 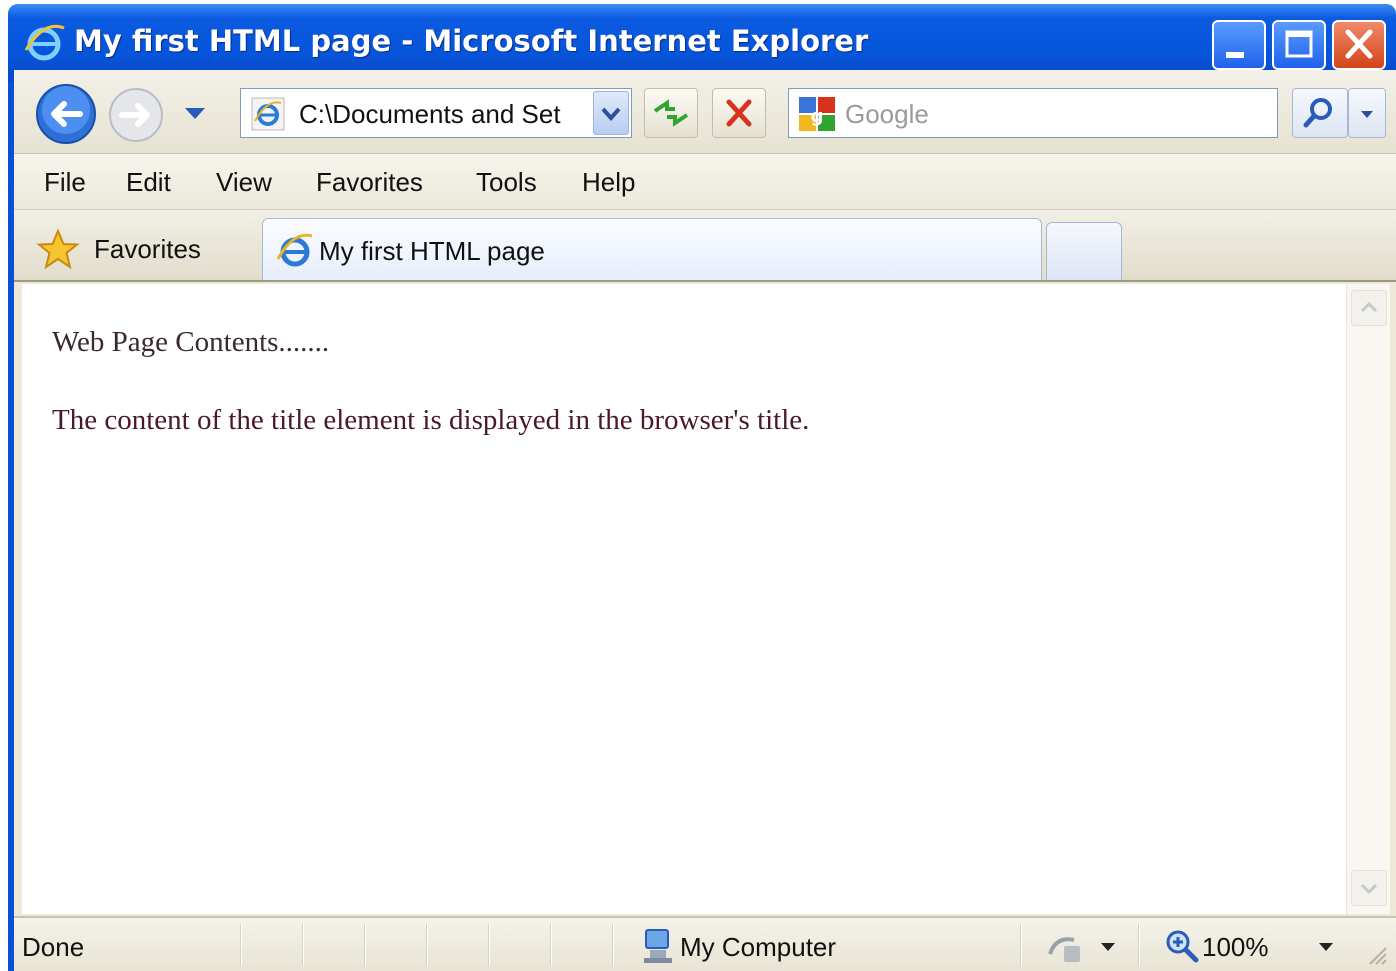 I want to click on favorites-label: Favorites, so click(x=147, y=249).